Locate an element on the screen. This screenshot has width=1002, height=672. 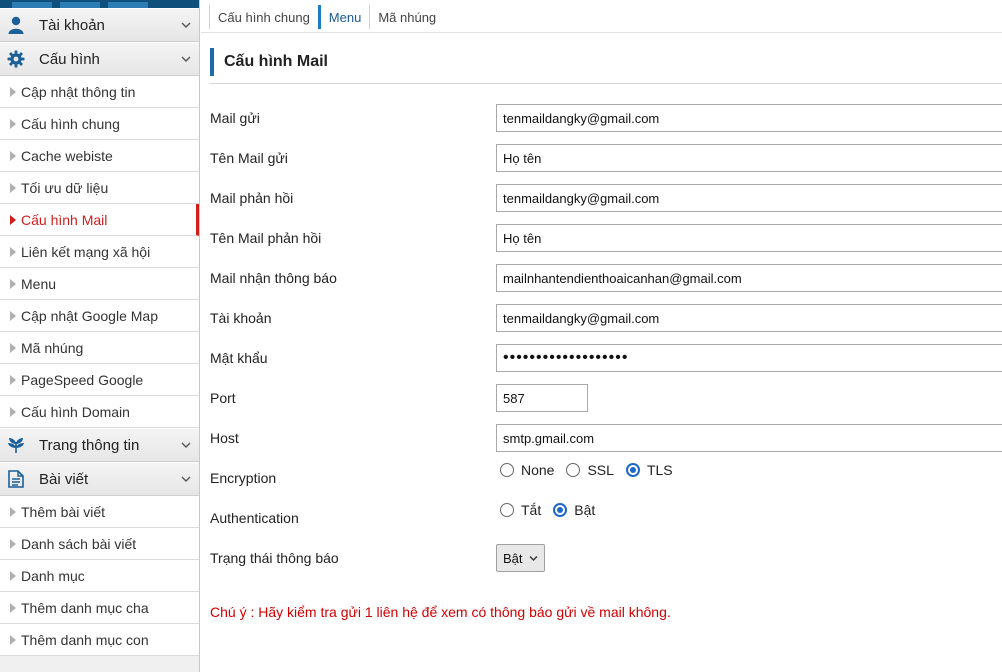
sidebar-item-them-danh-muc-con: Thêm danh mục con is located at coordinates (99, 640).